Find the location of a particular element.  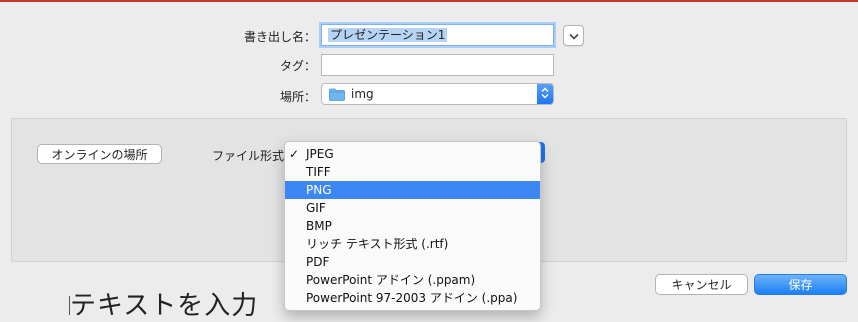

tags-field is located at coordinates (437, 65).